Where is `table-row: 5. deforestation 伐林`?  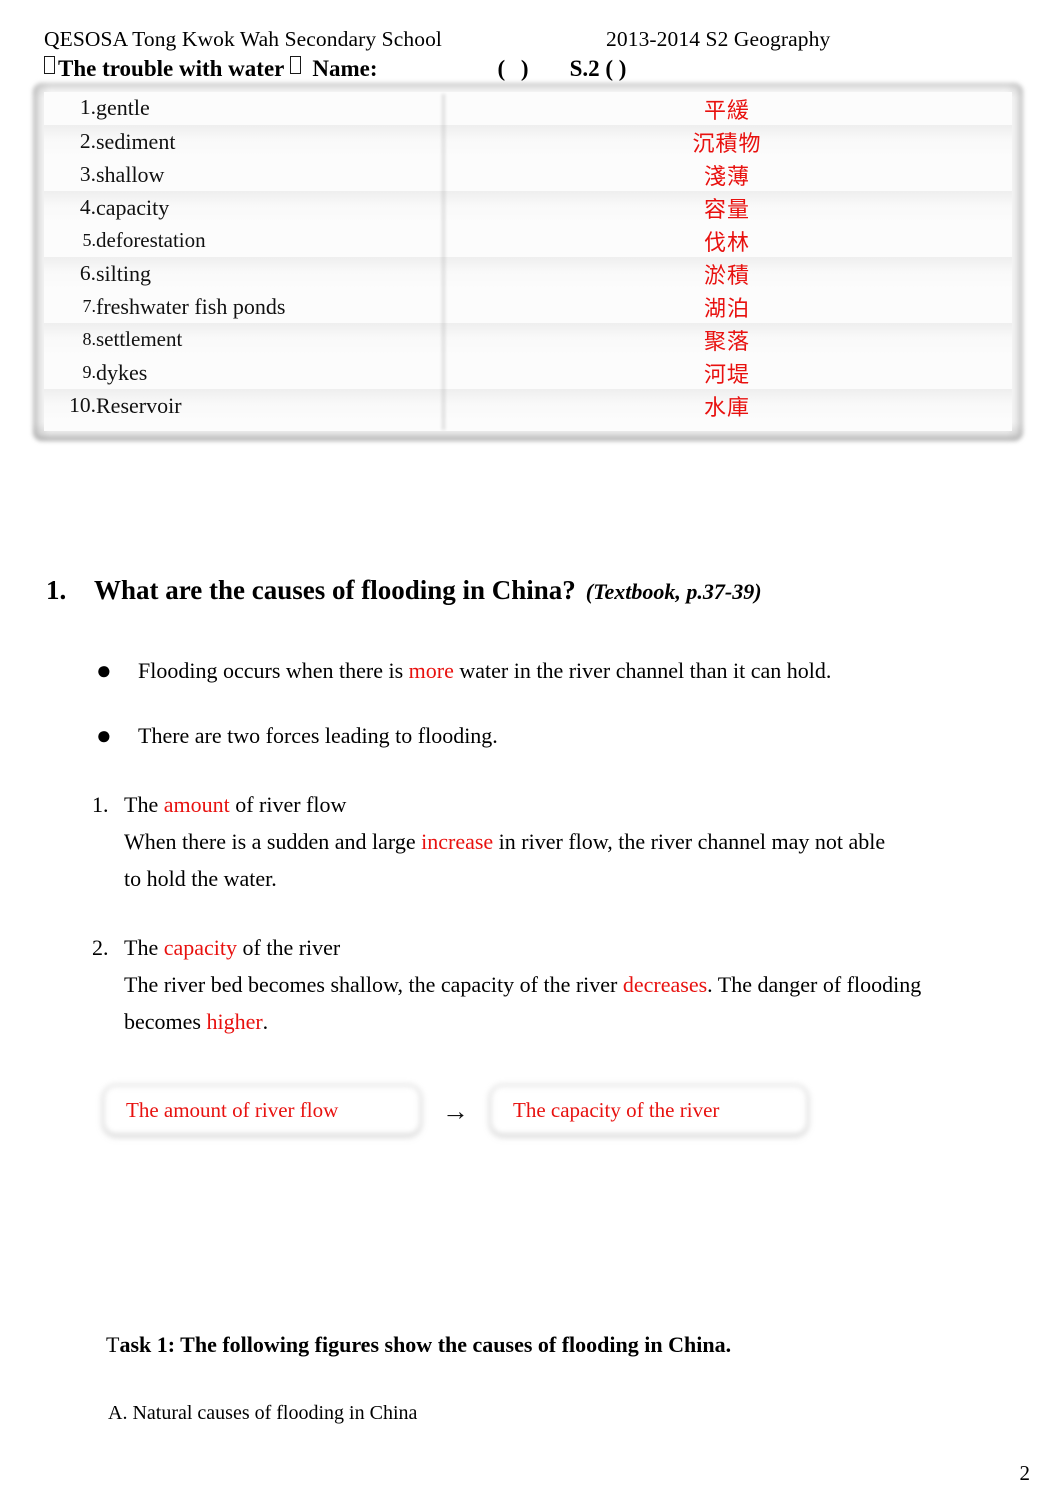
table-row: 5. deforestation 伐林 is located at coordinates (528, 240).